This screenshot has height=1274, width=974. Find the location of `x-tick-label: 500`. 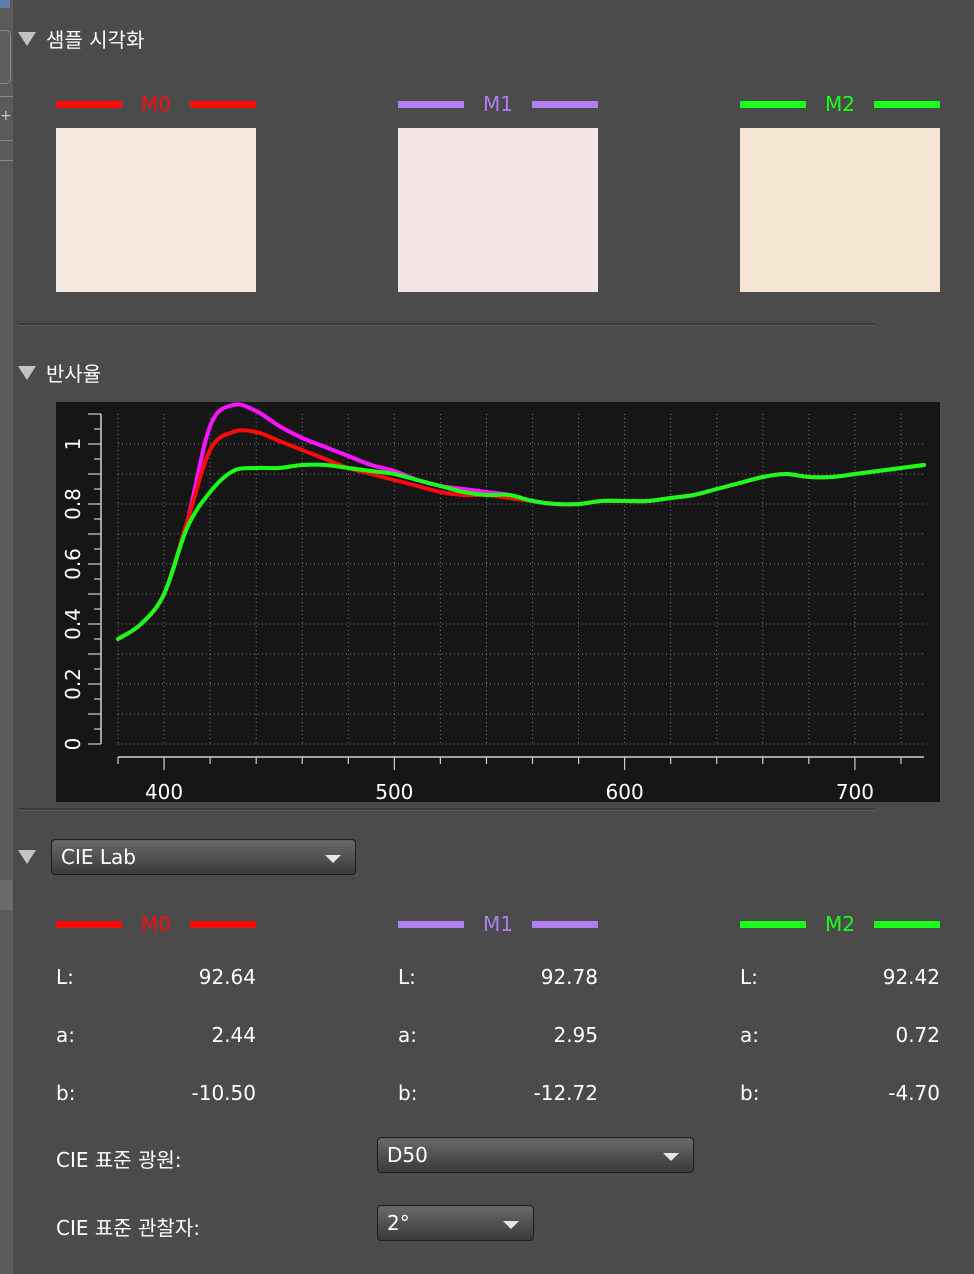

x-tick-label: 500 is located at coordinates (394, 791).